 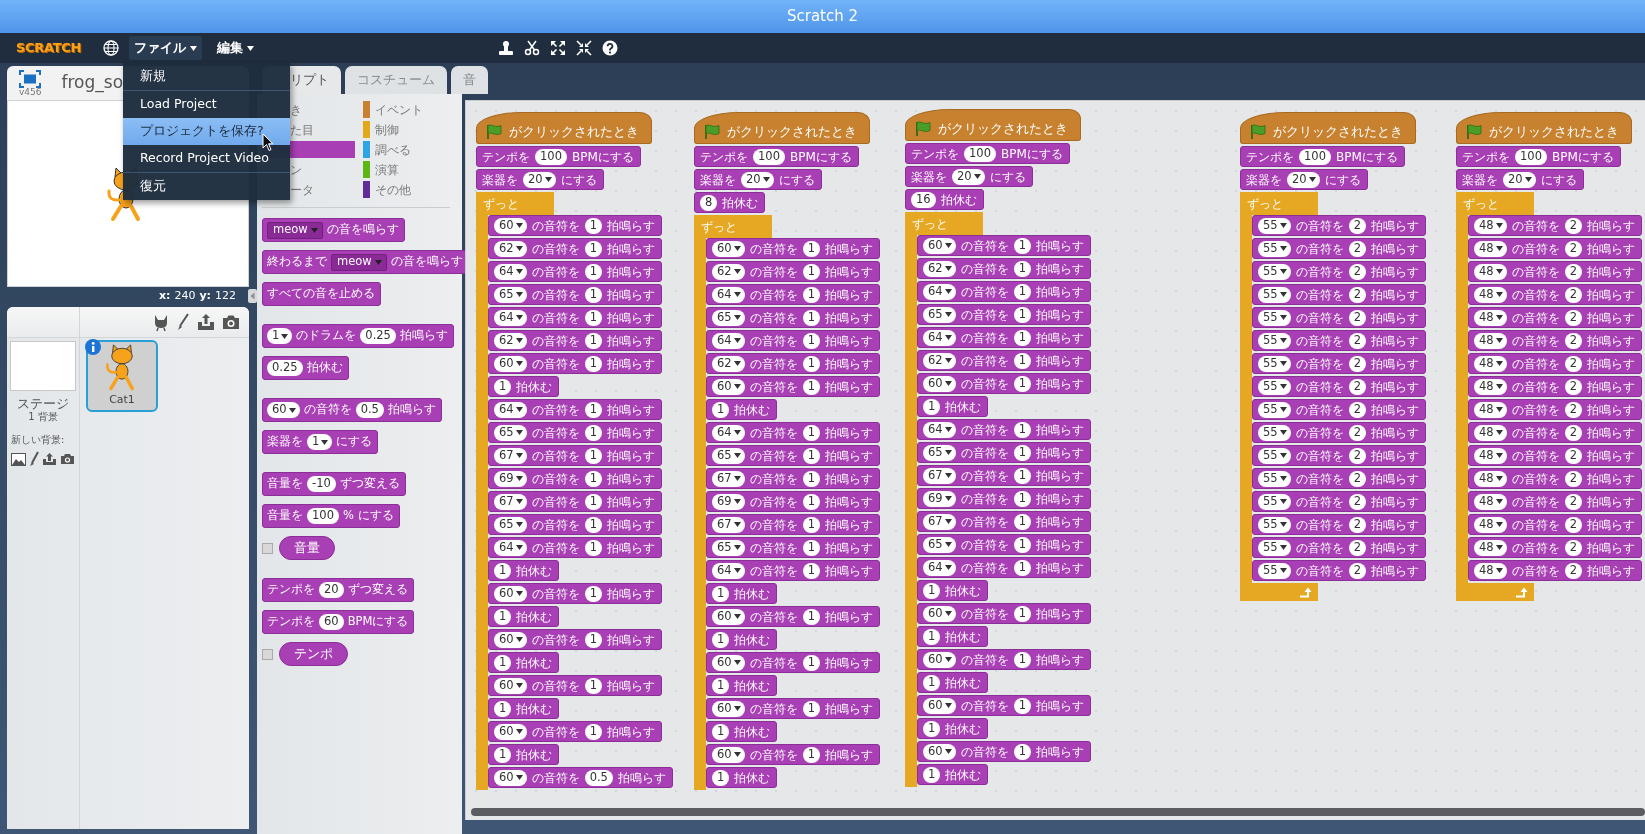 I want to click on category-label: イベント, so click(x=399, y=110).